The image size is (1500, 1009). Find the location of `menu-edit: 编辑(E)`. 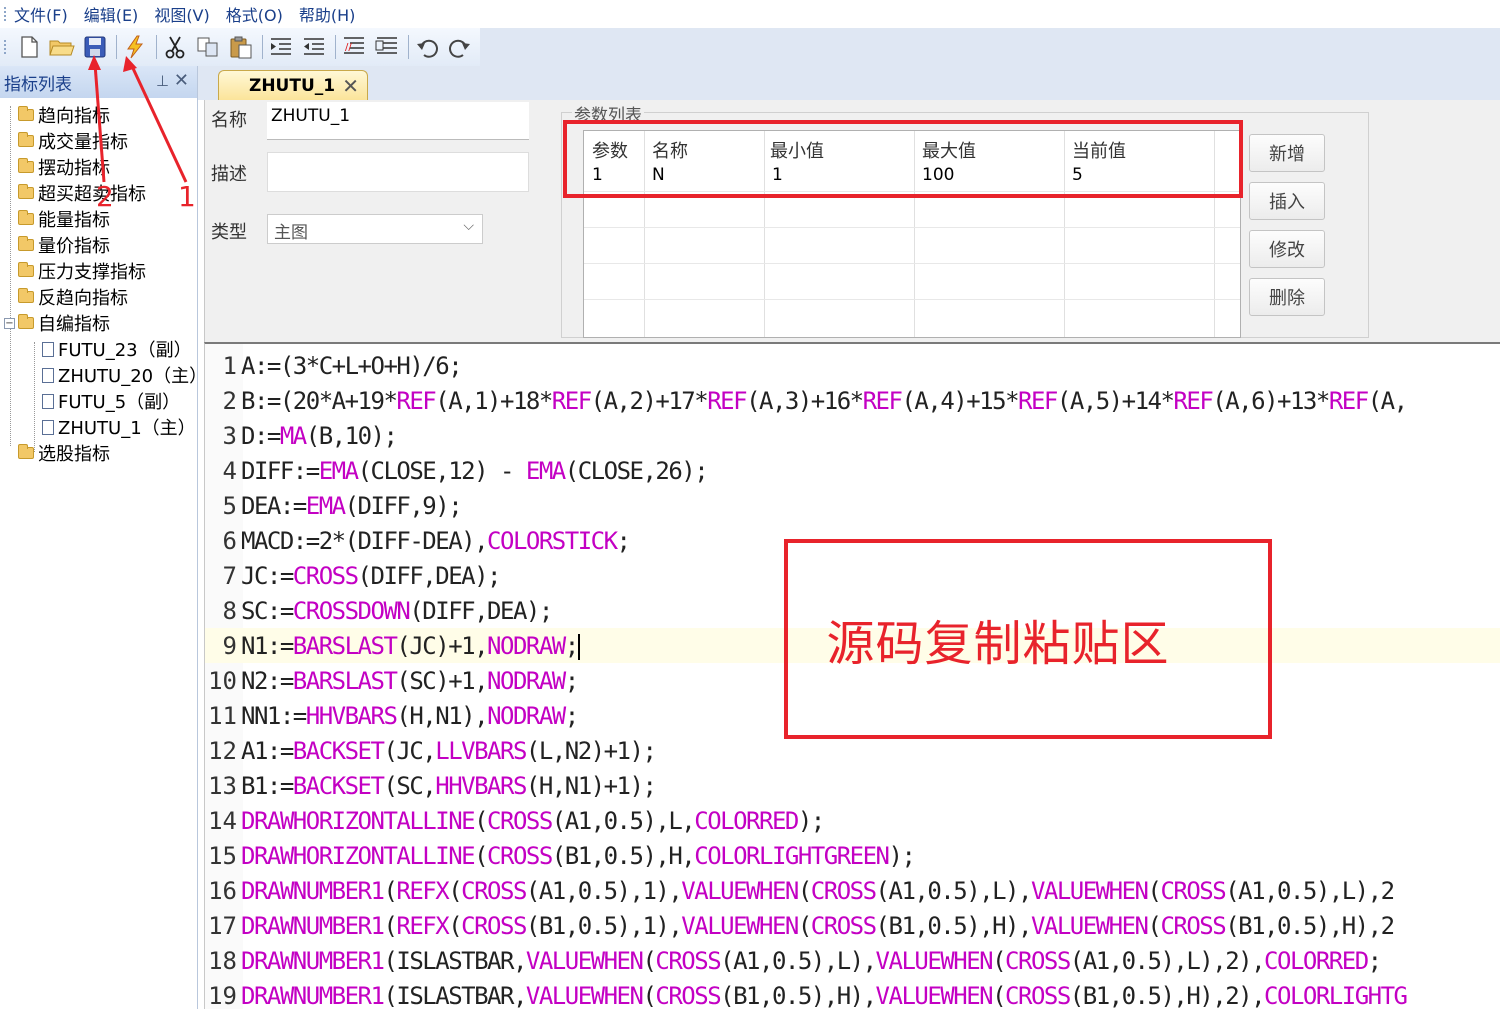

menu-edit: 编辑(E) is located at coordinates (111, 14).